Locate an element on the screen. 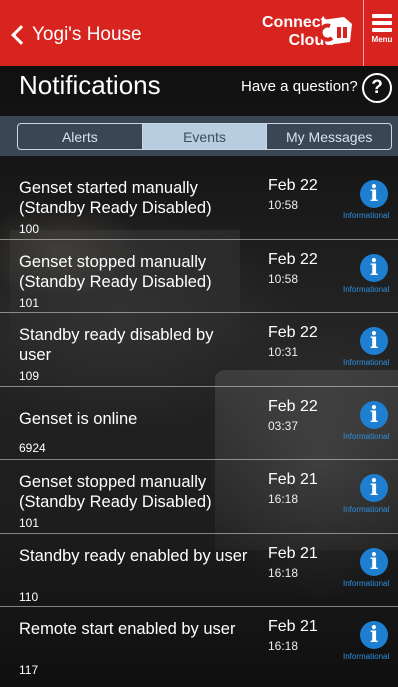 The image size is (398, 687). back-label: Yogi's House is located at coordinates (87, 34).